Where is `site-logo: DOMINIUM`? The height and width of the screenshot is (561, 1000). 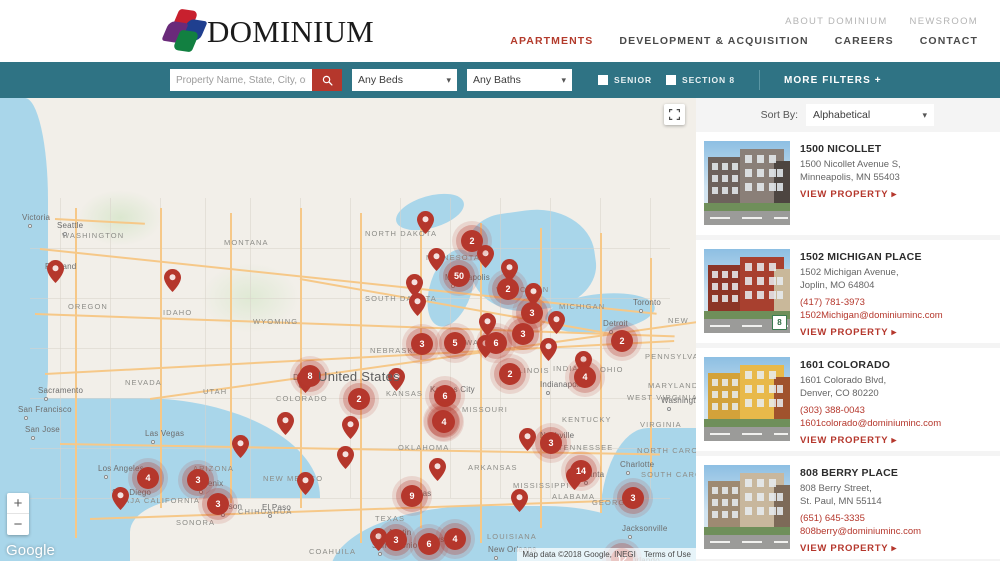
site-logo: DOMINIUM is located at coordinates (267, 30).